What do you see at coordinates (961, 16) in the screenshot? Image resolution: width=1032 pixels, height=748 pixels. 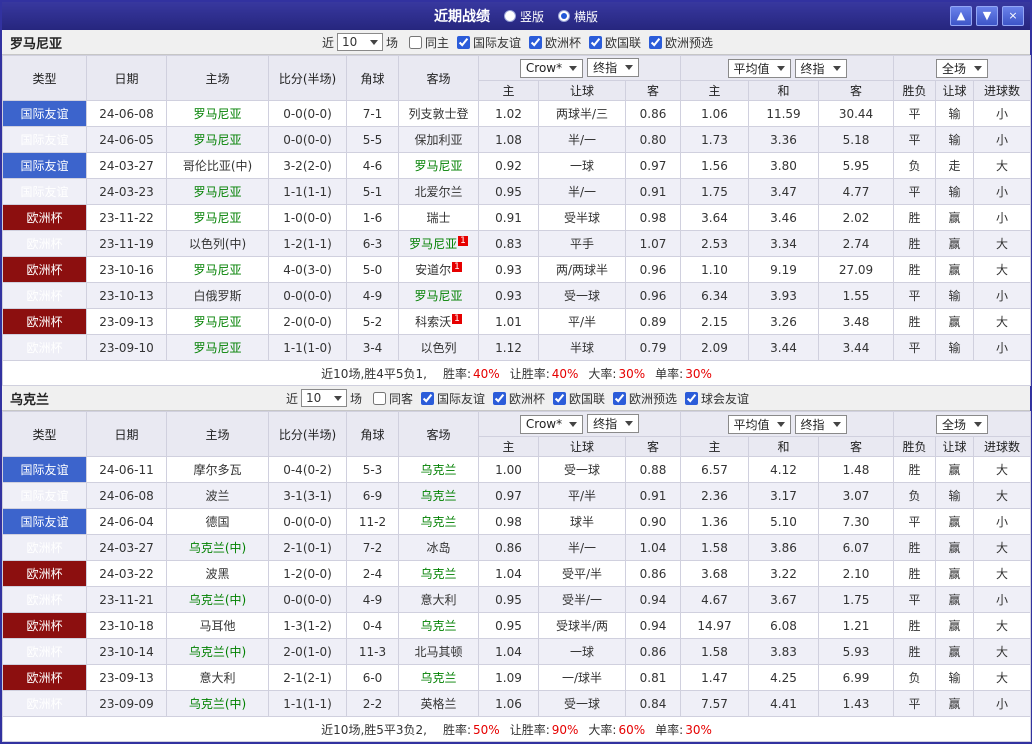 I see `scroll-up-button: ▲` at bounding box center [961, 16].